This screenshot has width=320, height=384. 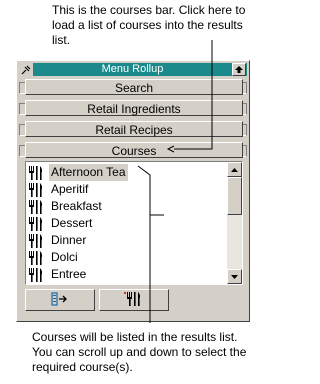 I want to click on callout-line-top, so click(x=193, y=95).